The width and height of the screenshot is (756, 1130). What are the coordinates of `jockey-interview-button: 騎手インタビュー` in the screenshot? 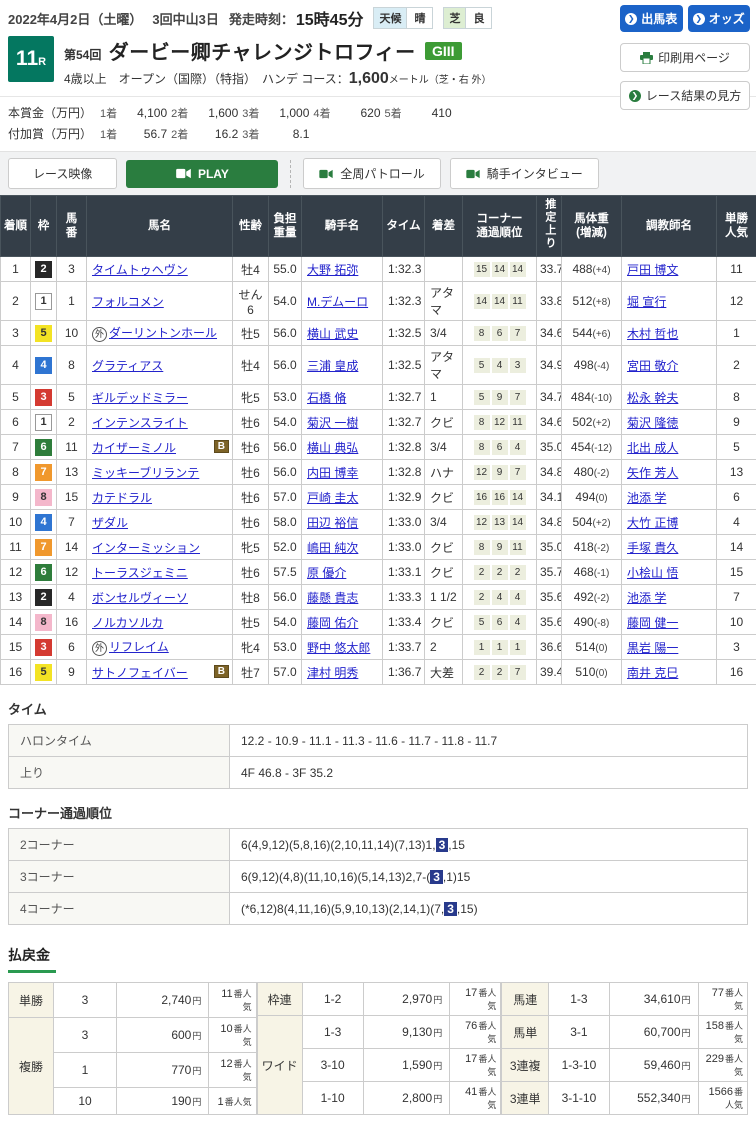 It's located at (524, 173).